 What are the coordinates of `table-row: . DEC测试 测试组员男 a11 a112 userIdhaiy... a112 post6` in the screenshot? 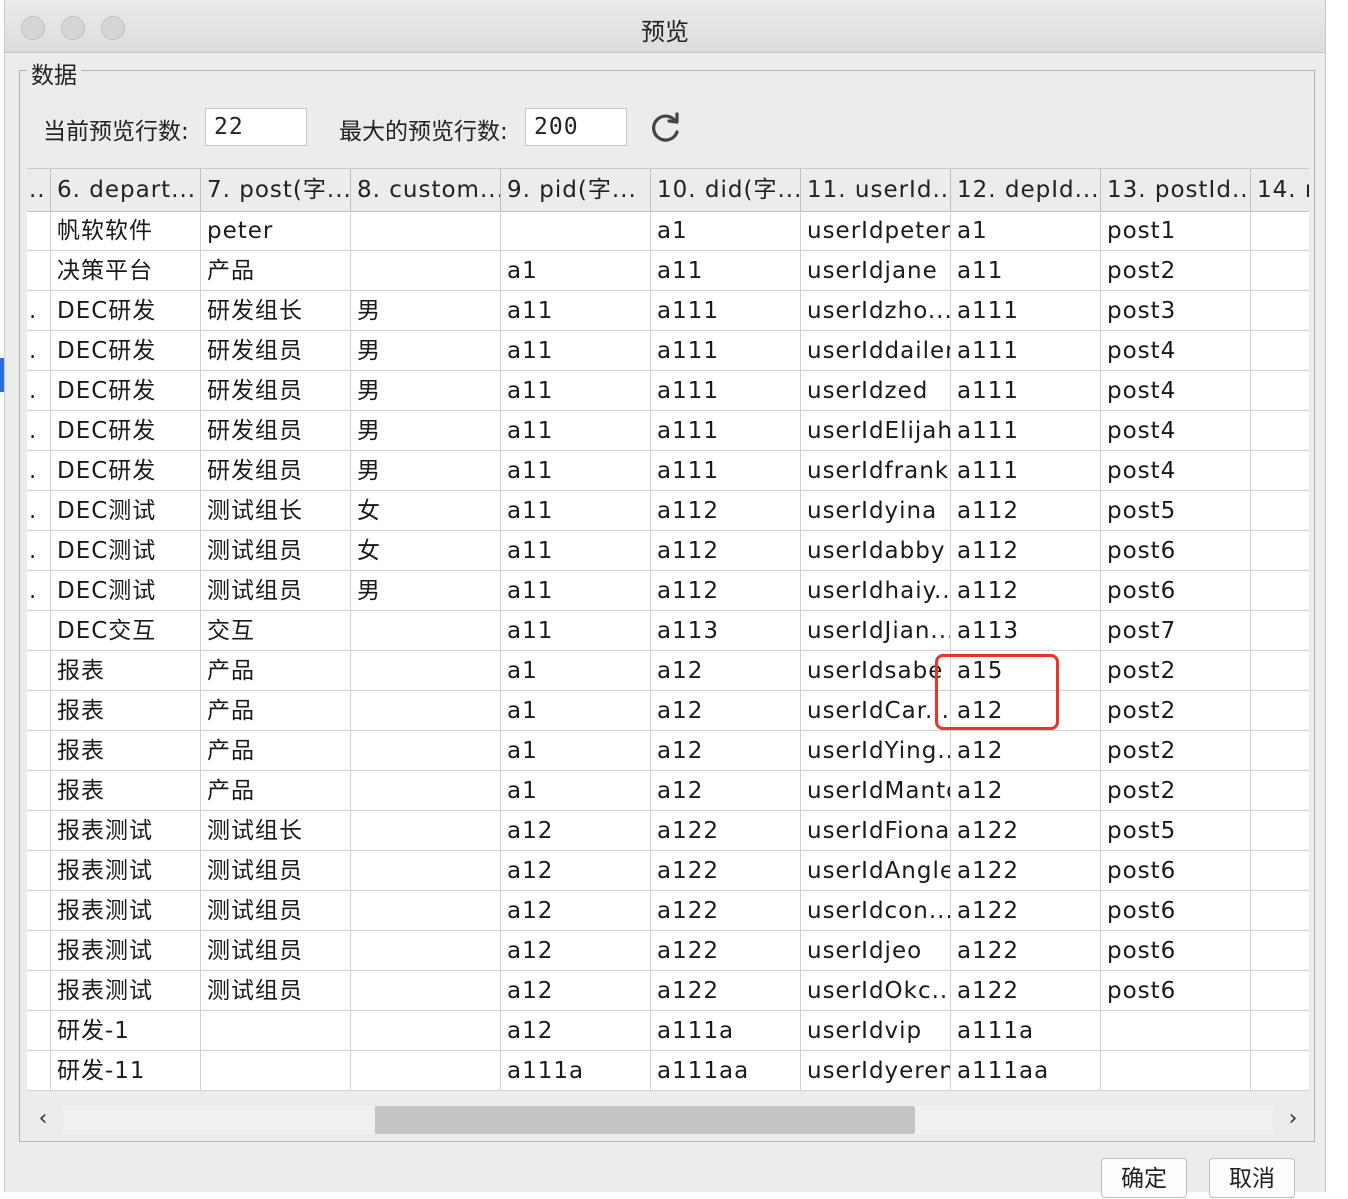 It's located at (668, 591).